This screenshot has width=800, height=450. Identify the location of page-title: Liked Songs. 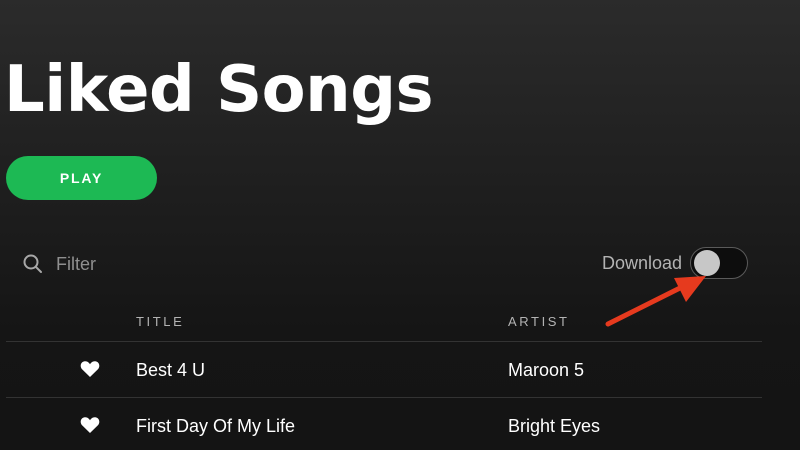
(219, 90).